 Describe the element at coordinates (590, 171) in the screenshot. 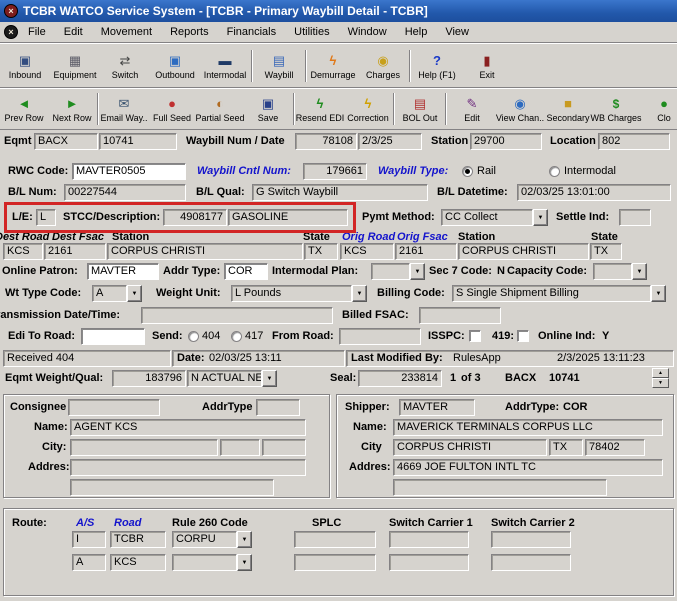

I see `intermodal-radio-label: Intermodal` at that location.